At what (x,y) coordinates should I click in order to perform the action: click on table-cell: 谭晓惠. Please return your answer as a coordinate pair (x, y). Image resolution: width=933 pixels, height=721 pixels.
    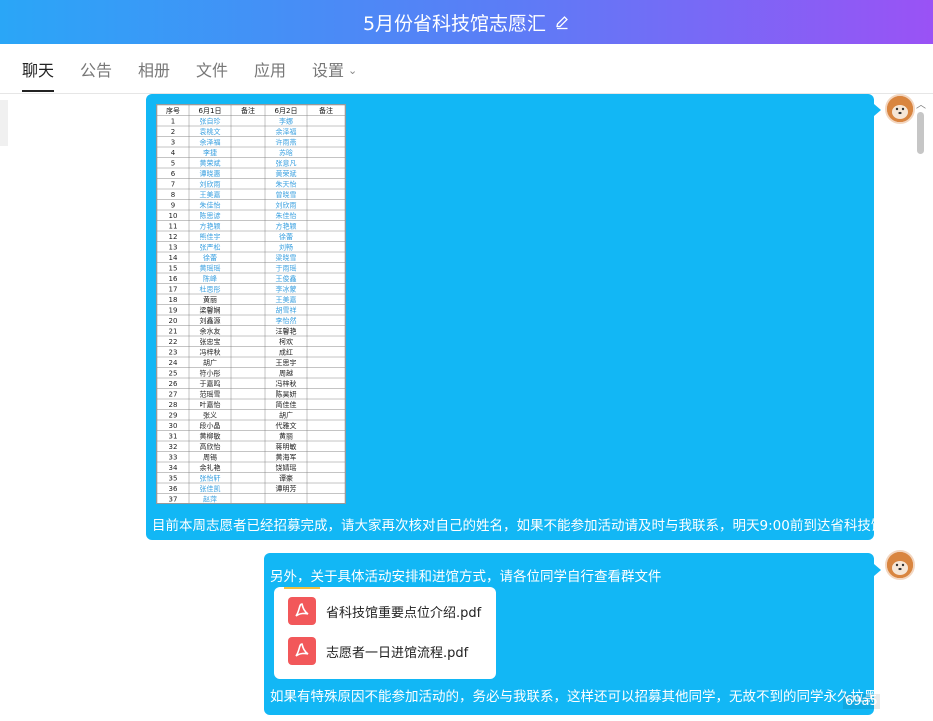
    Looking at the image, I should click on (210, 173).